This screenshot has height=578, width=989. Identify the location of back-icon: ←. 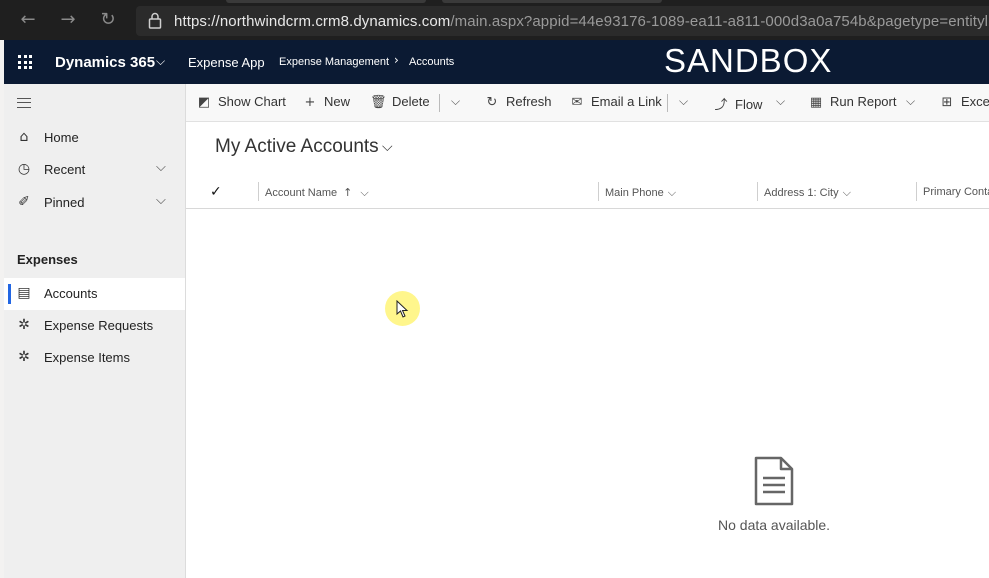
(28, 20).